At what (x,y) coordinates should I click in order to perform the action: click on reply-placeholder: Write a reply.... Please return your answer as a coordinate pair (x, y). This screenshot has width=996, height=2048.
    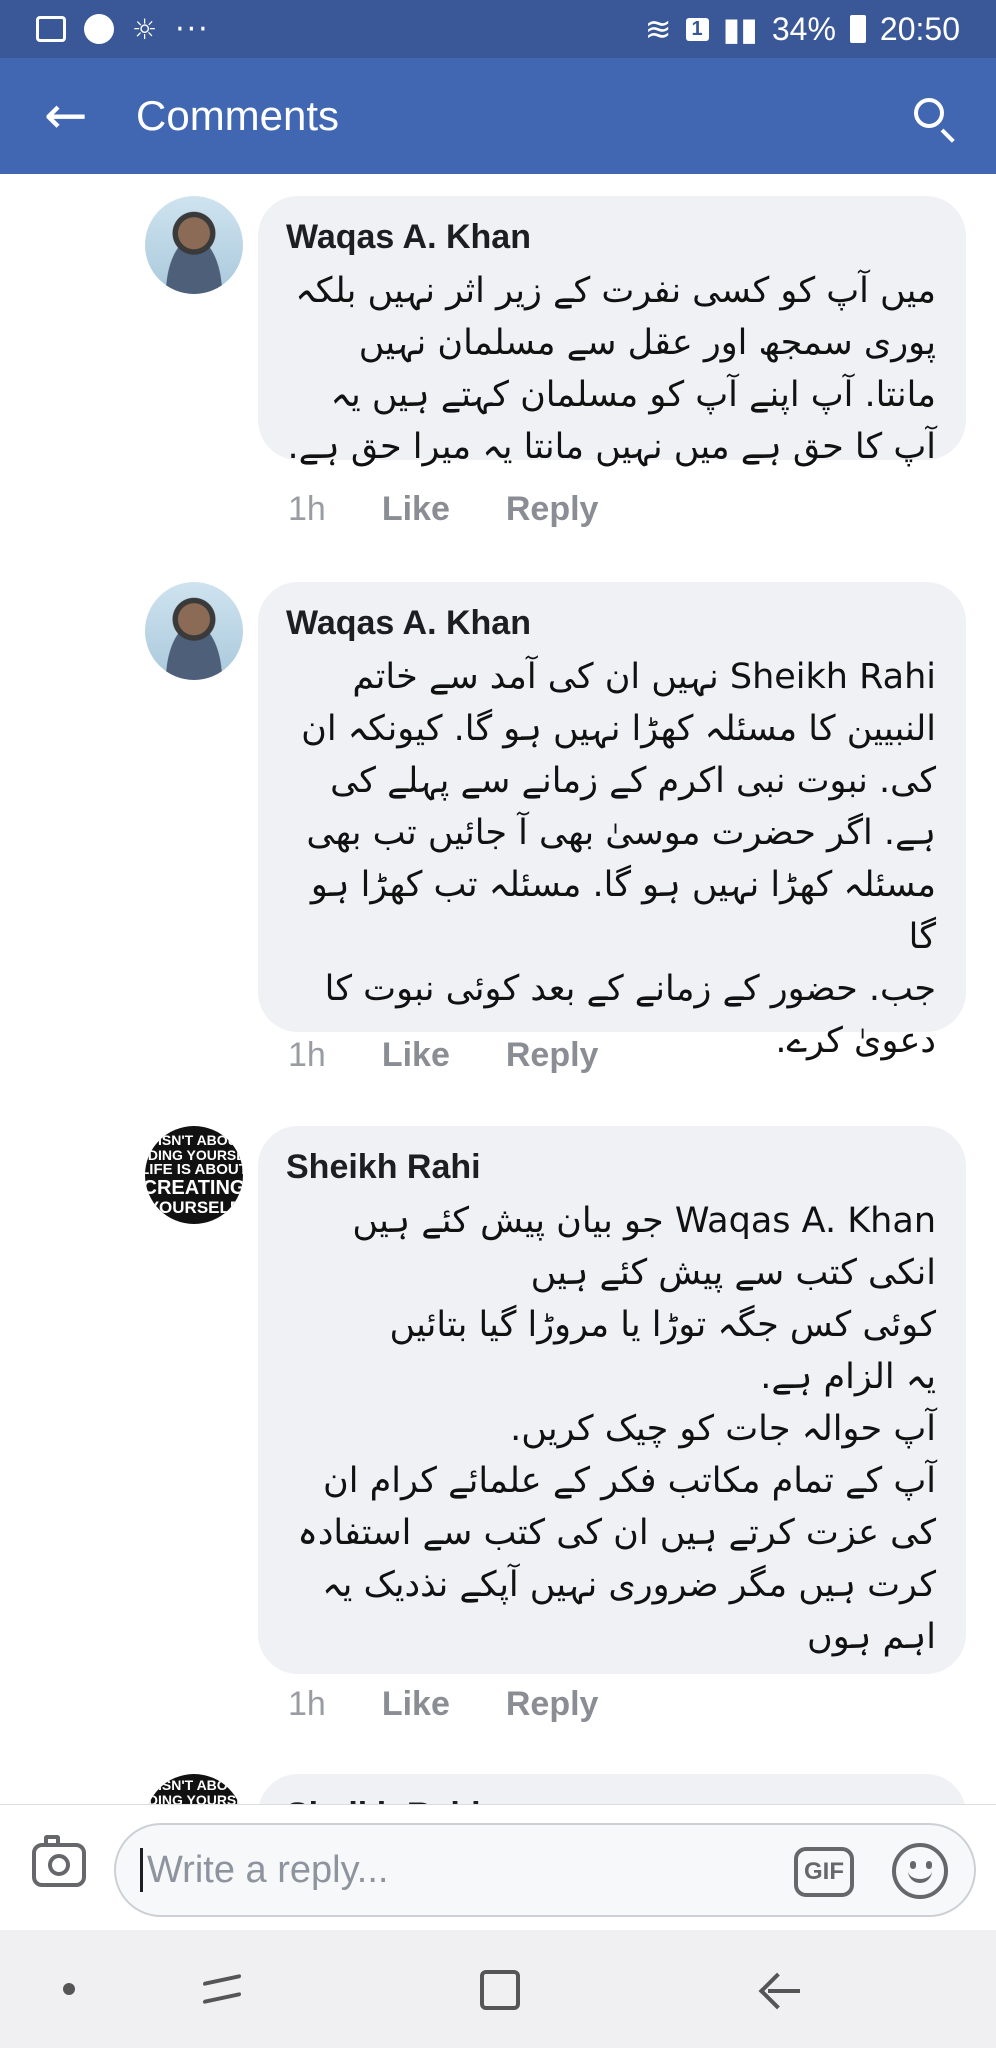
    Looking at the image, I should click on (268, 1869).